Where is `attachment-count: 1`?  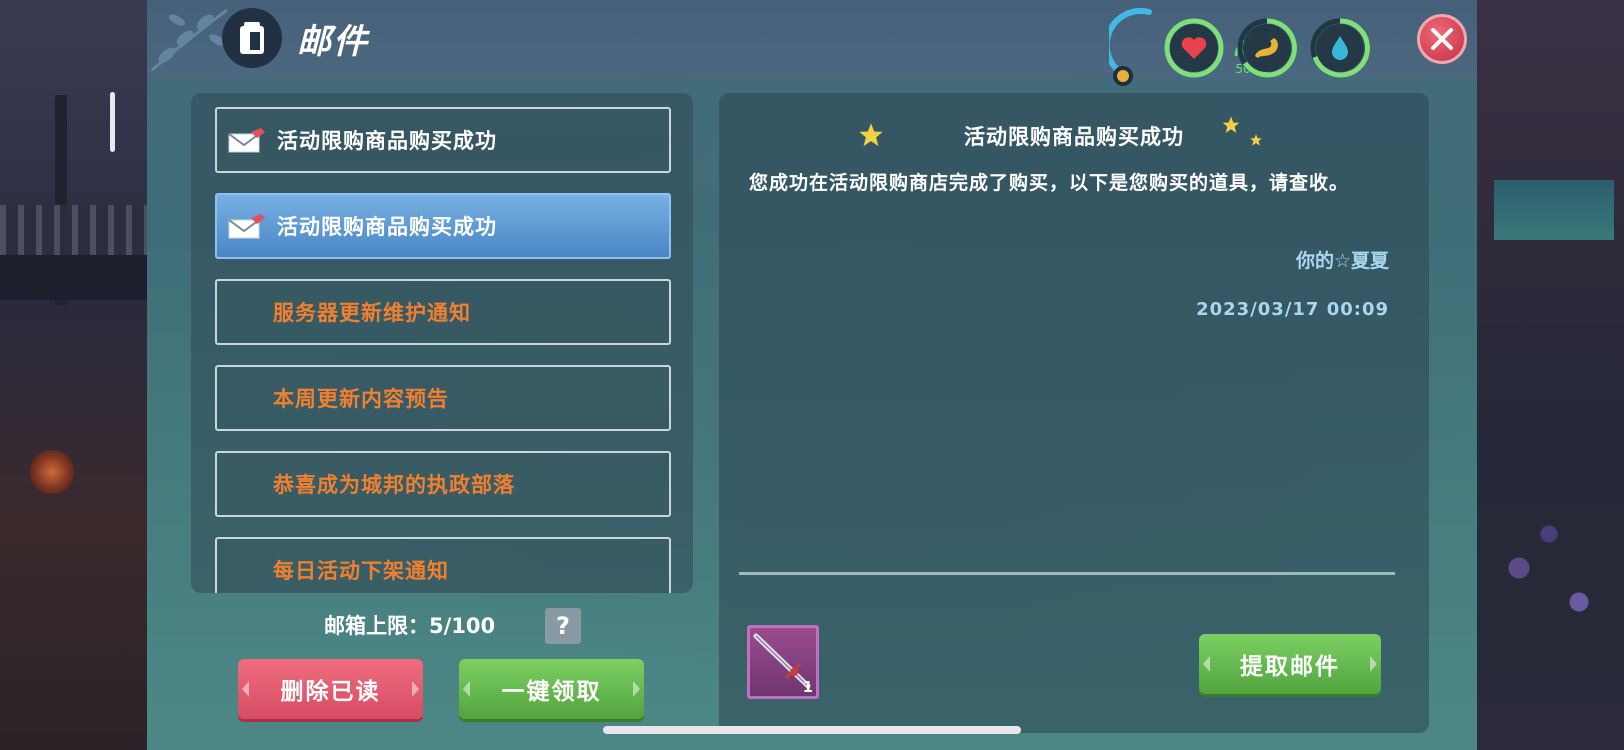 attachment-count: 1 is located at coordinates (807, 687).